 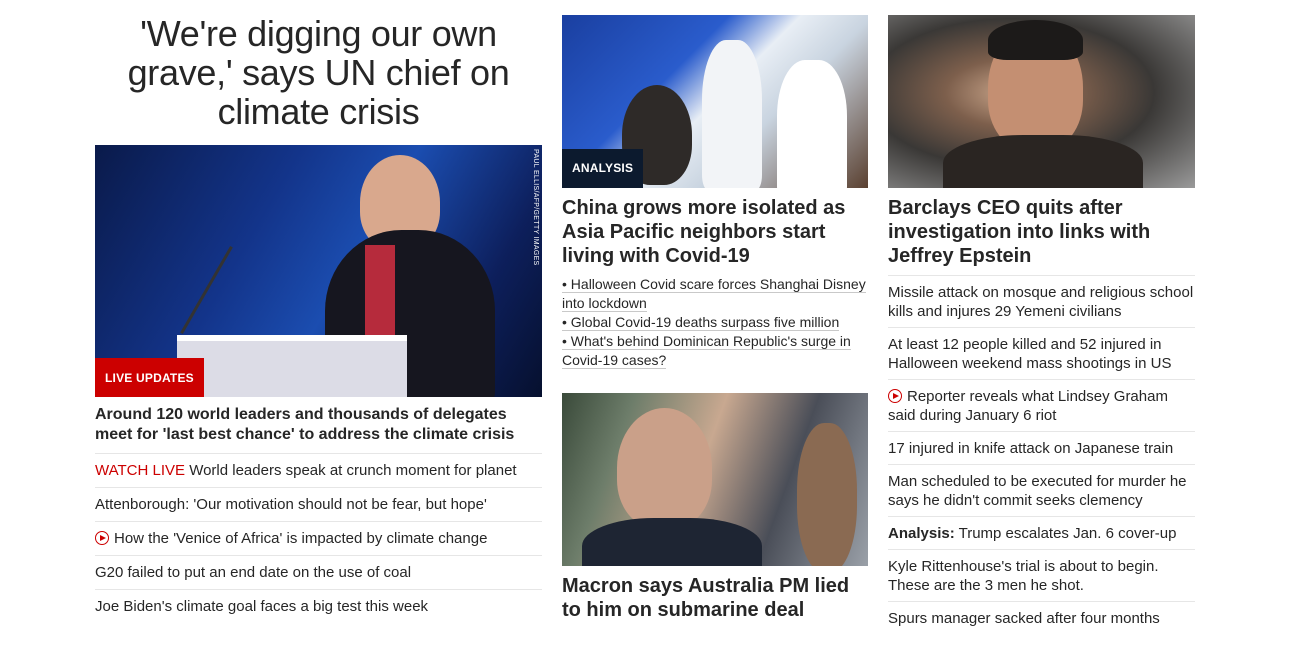 What do you see at coordinates (292, 366) in the screenshot?
I see `podium` at bounding box center [292, 366].